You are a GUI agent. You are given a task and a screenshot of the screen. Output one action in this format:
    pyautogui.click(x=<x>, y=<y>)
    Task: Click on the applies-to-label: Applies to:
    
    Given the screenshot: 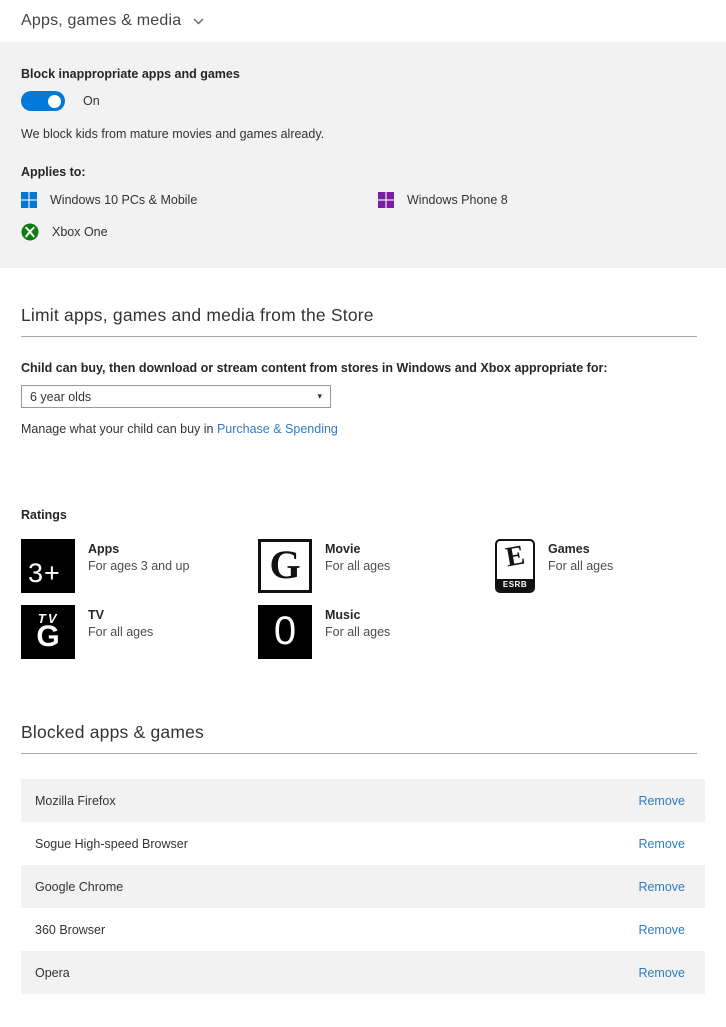 What is the action you would take?
    pyautogui.click(x=53, y=172)
    